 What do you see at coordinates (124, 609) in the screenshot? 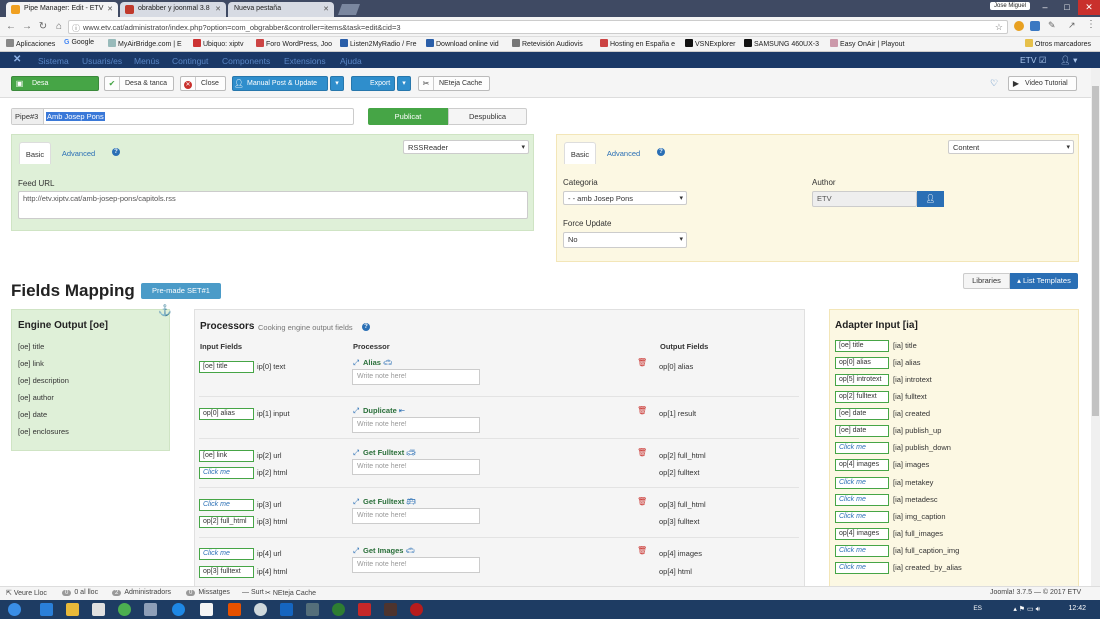
I see `chrome-icon` at bounding box center [124, 609].